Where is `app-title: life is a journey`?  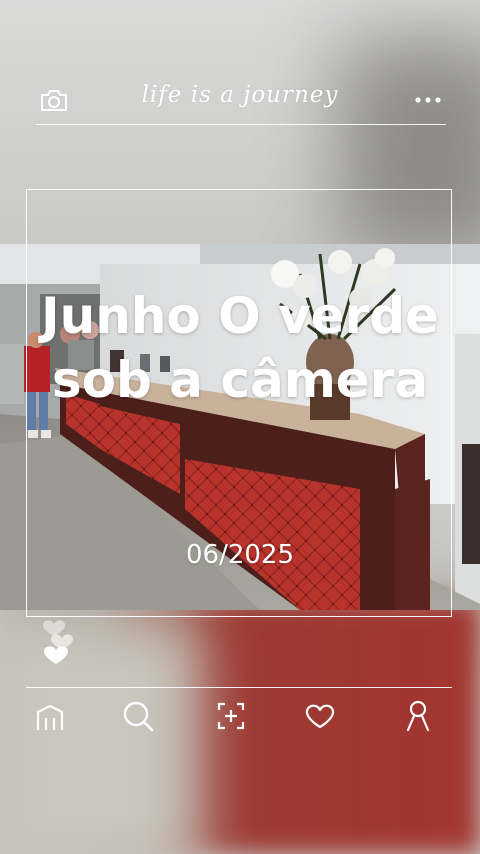 app-title: life is a journey is located at coordinates (240, 95).